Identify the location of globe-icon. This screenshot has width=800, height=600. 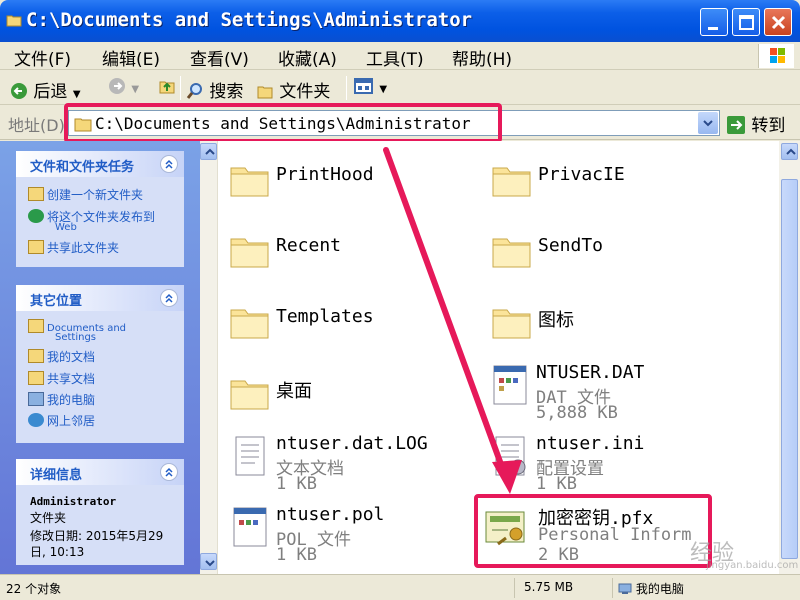
(36, 216).